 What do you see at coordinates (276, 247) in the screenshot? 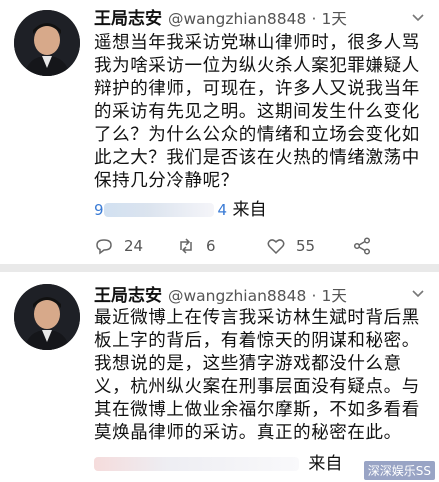
I see `heart-icon` at bounding box center [276, 247].